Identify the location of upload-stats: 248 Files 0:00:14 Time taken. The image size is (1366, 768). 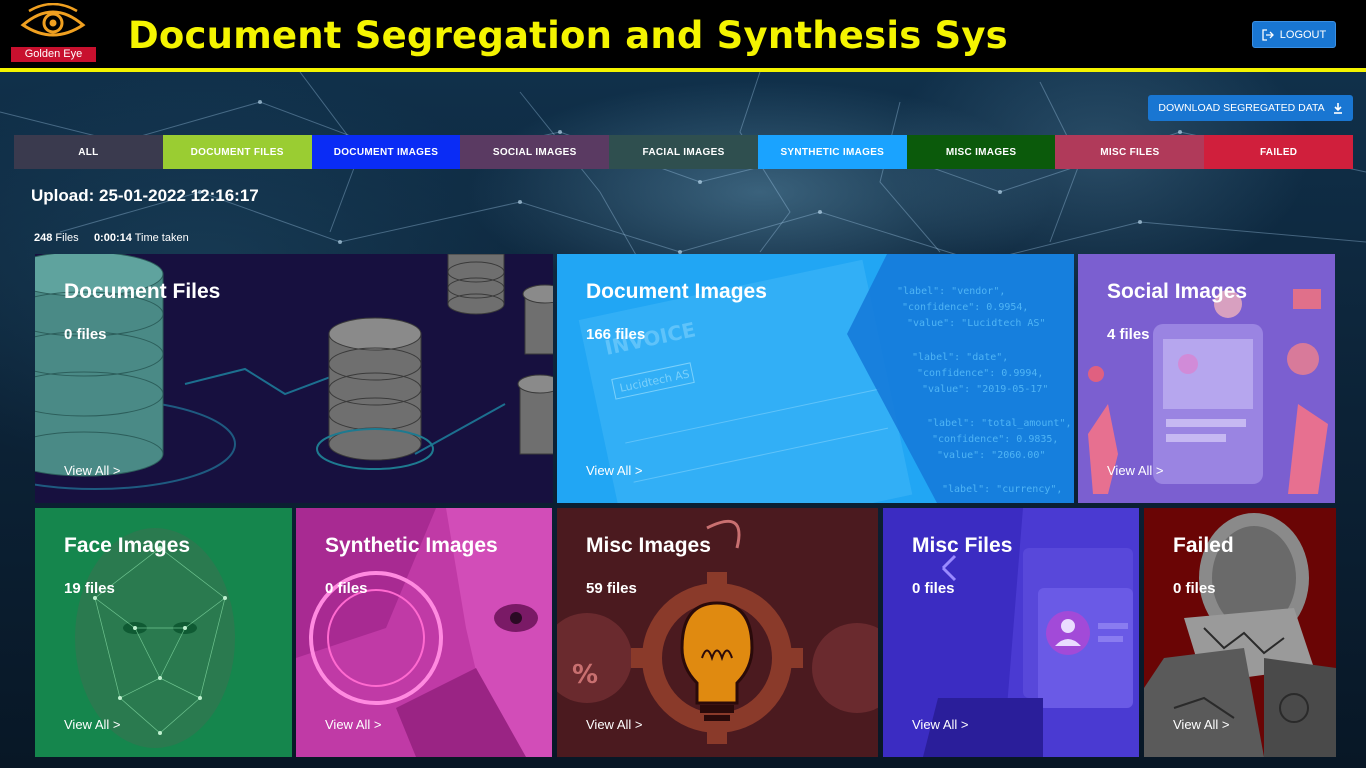
(111, 238).